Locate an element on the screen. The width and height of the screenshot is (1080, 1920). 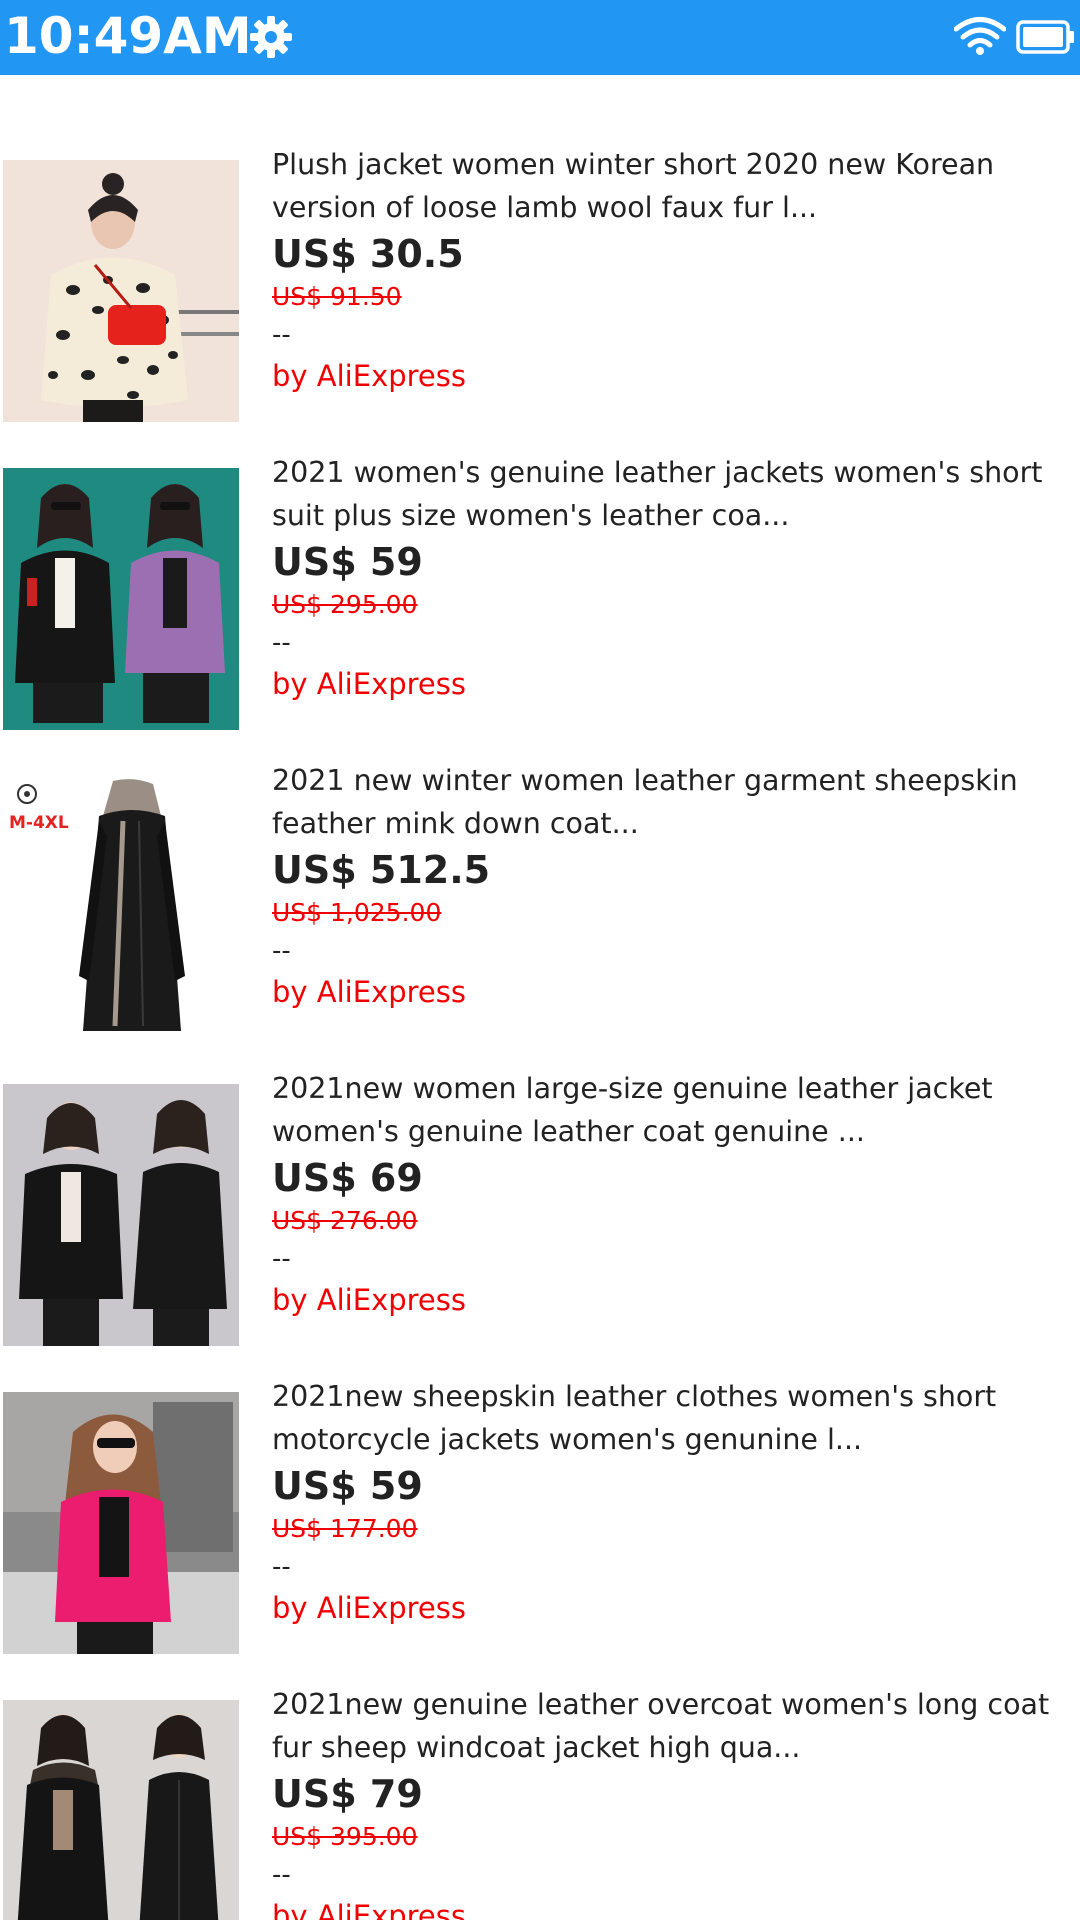
original-price: US$ 1,025.00 is located at coordinates (357, 912).